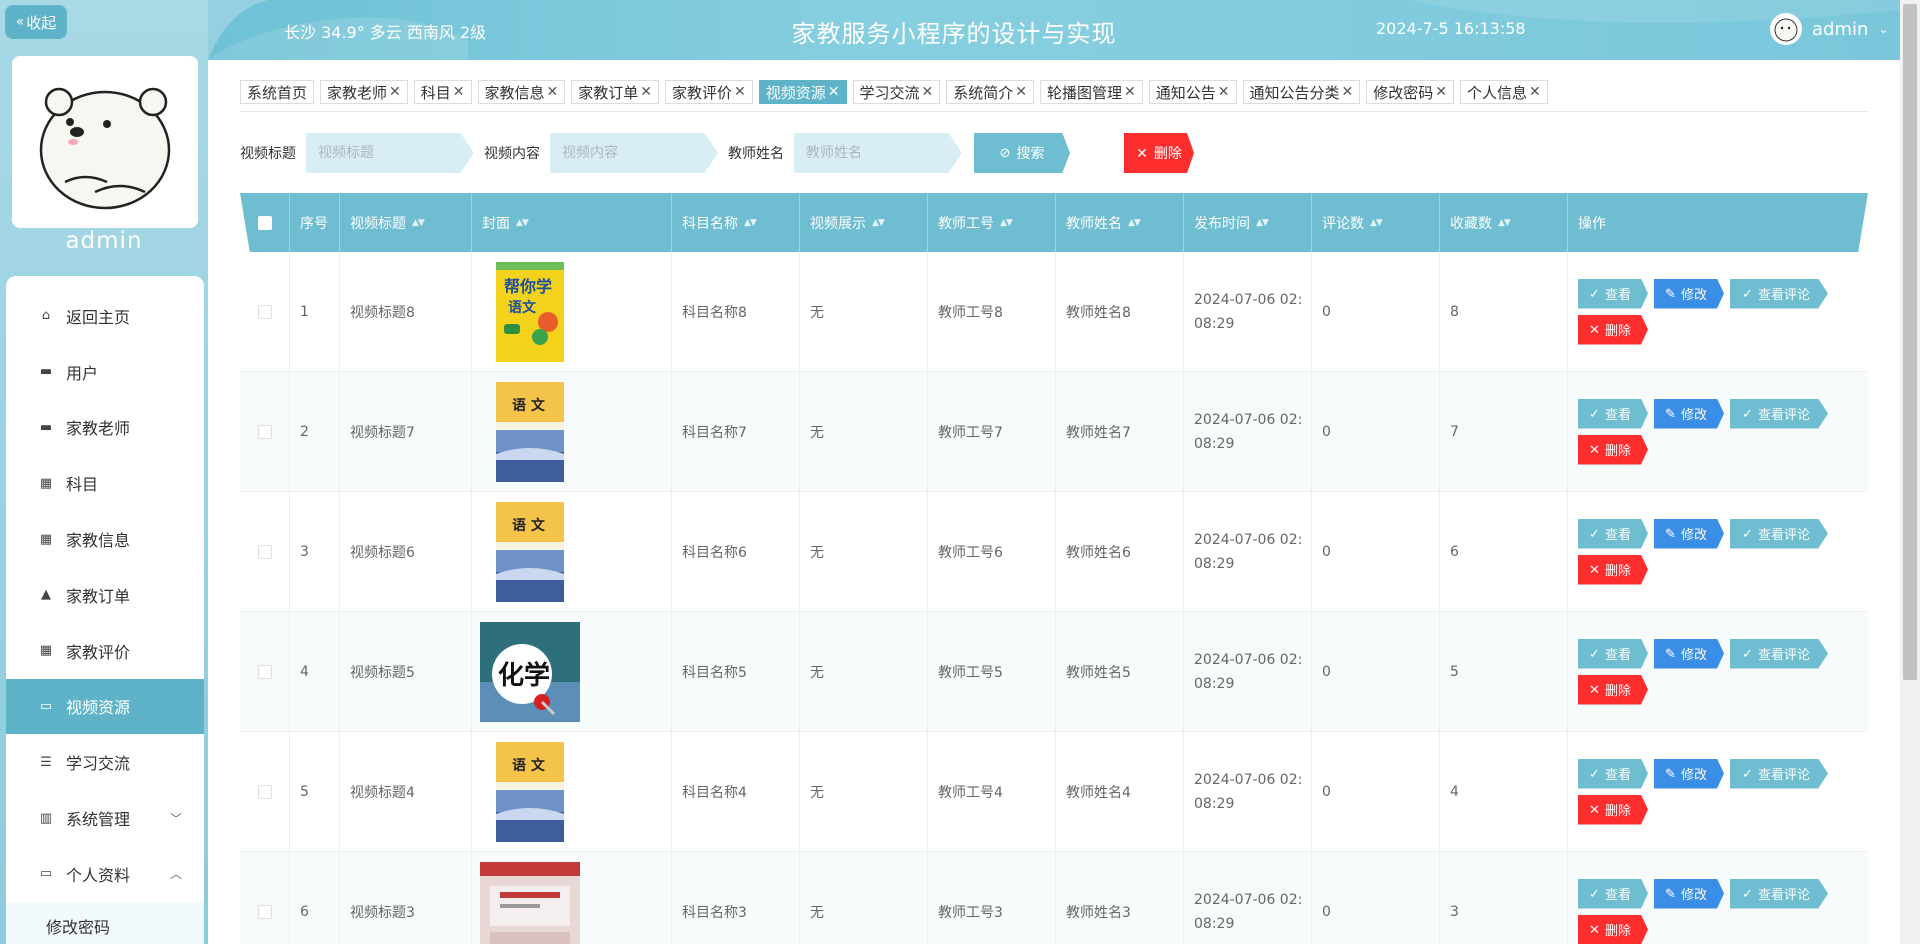  What do you see at coordinates (364, 92) in the screenshot?
I see `tab-teachers: 家教老师 ✕` at bounding box center [364, 92].